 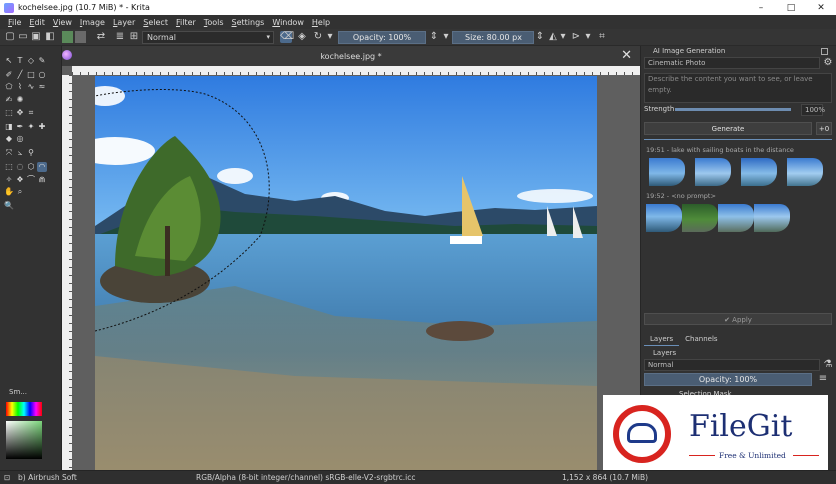 I want to click on menu-edit: Edit, so click(x=37, y=22).